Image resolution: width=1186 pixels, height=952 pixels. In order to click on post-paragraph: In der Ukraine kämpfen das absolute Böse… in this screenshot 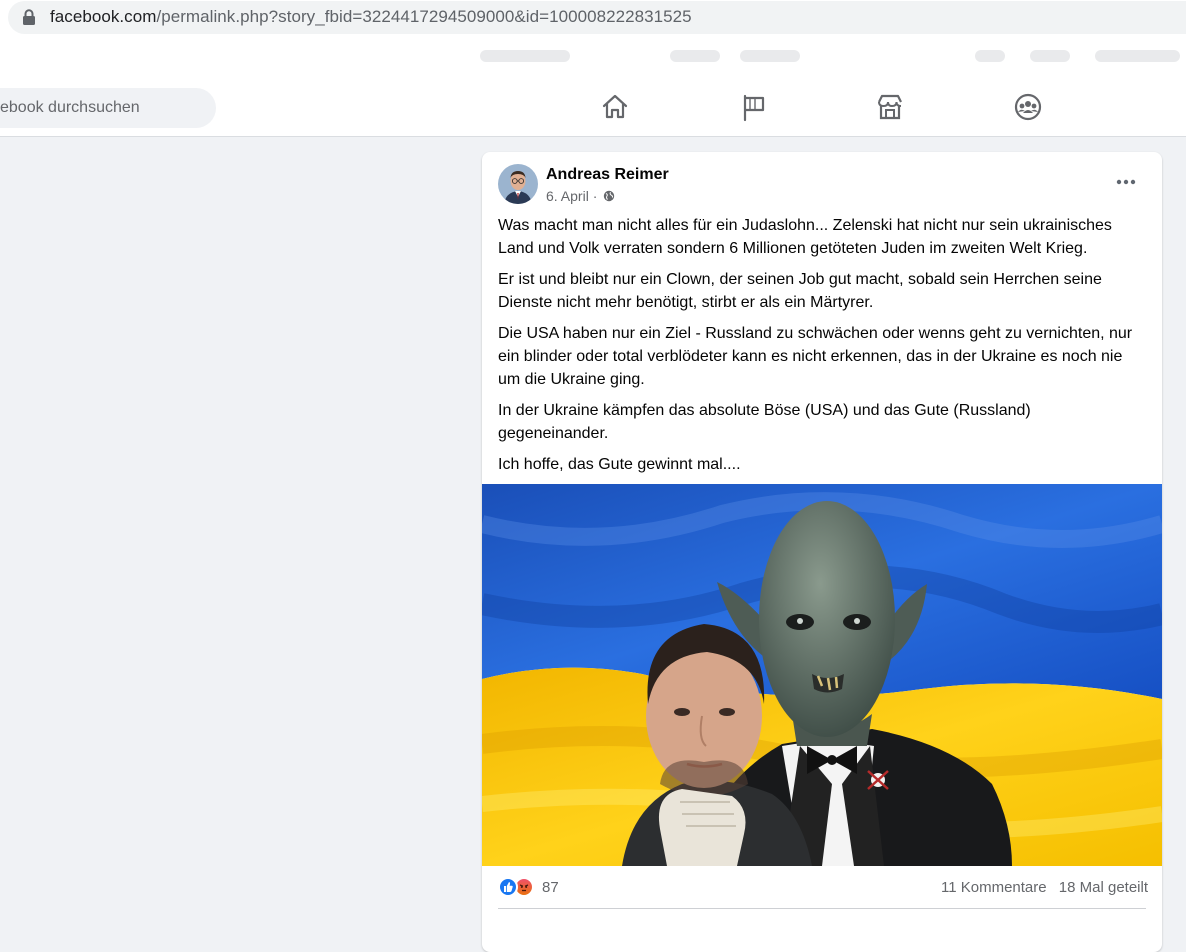, I will do `click(764, 422)`.